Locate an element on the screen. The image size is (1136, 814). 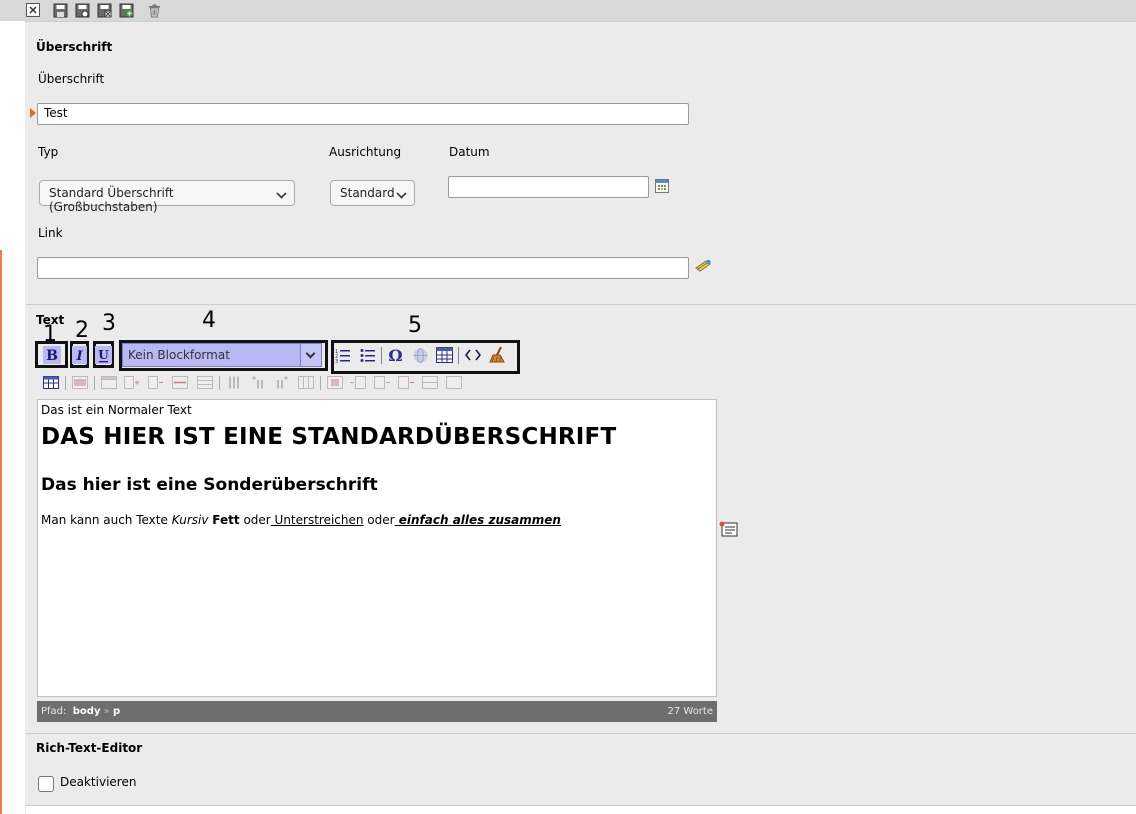
required-marker-icon is located at coordinates (33, 113).